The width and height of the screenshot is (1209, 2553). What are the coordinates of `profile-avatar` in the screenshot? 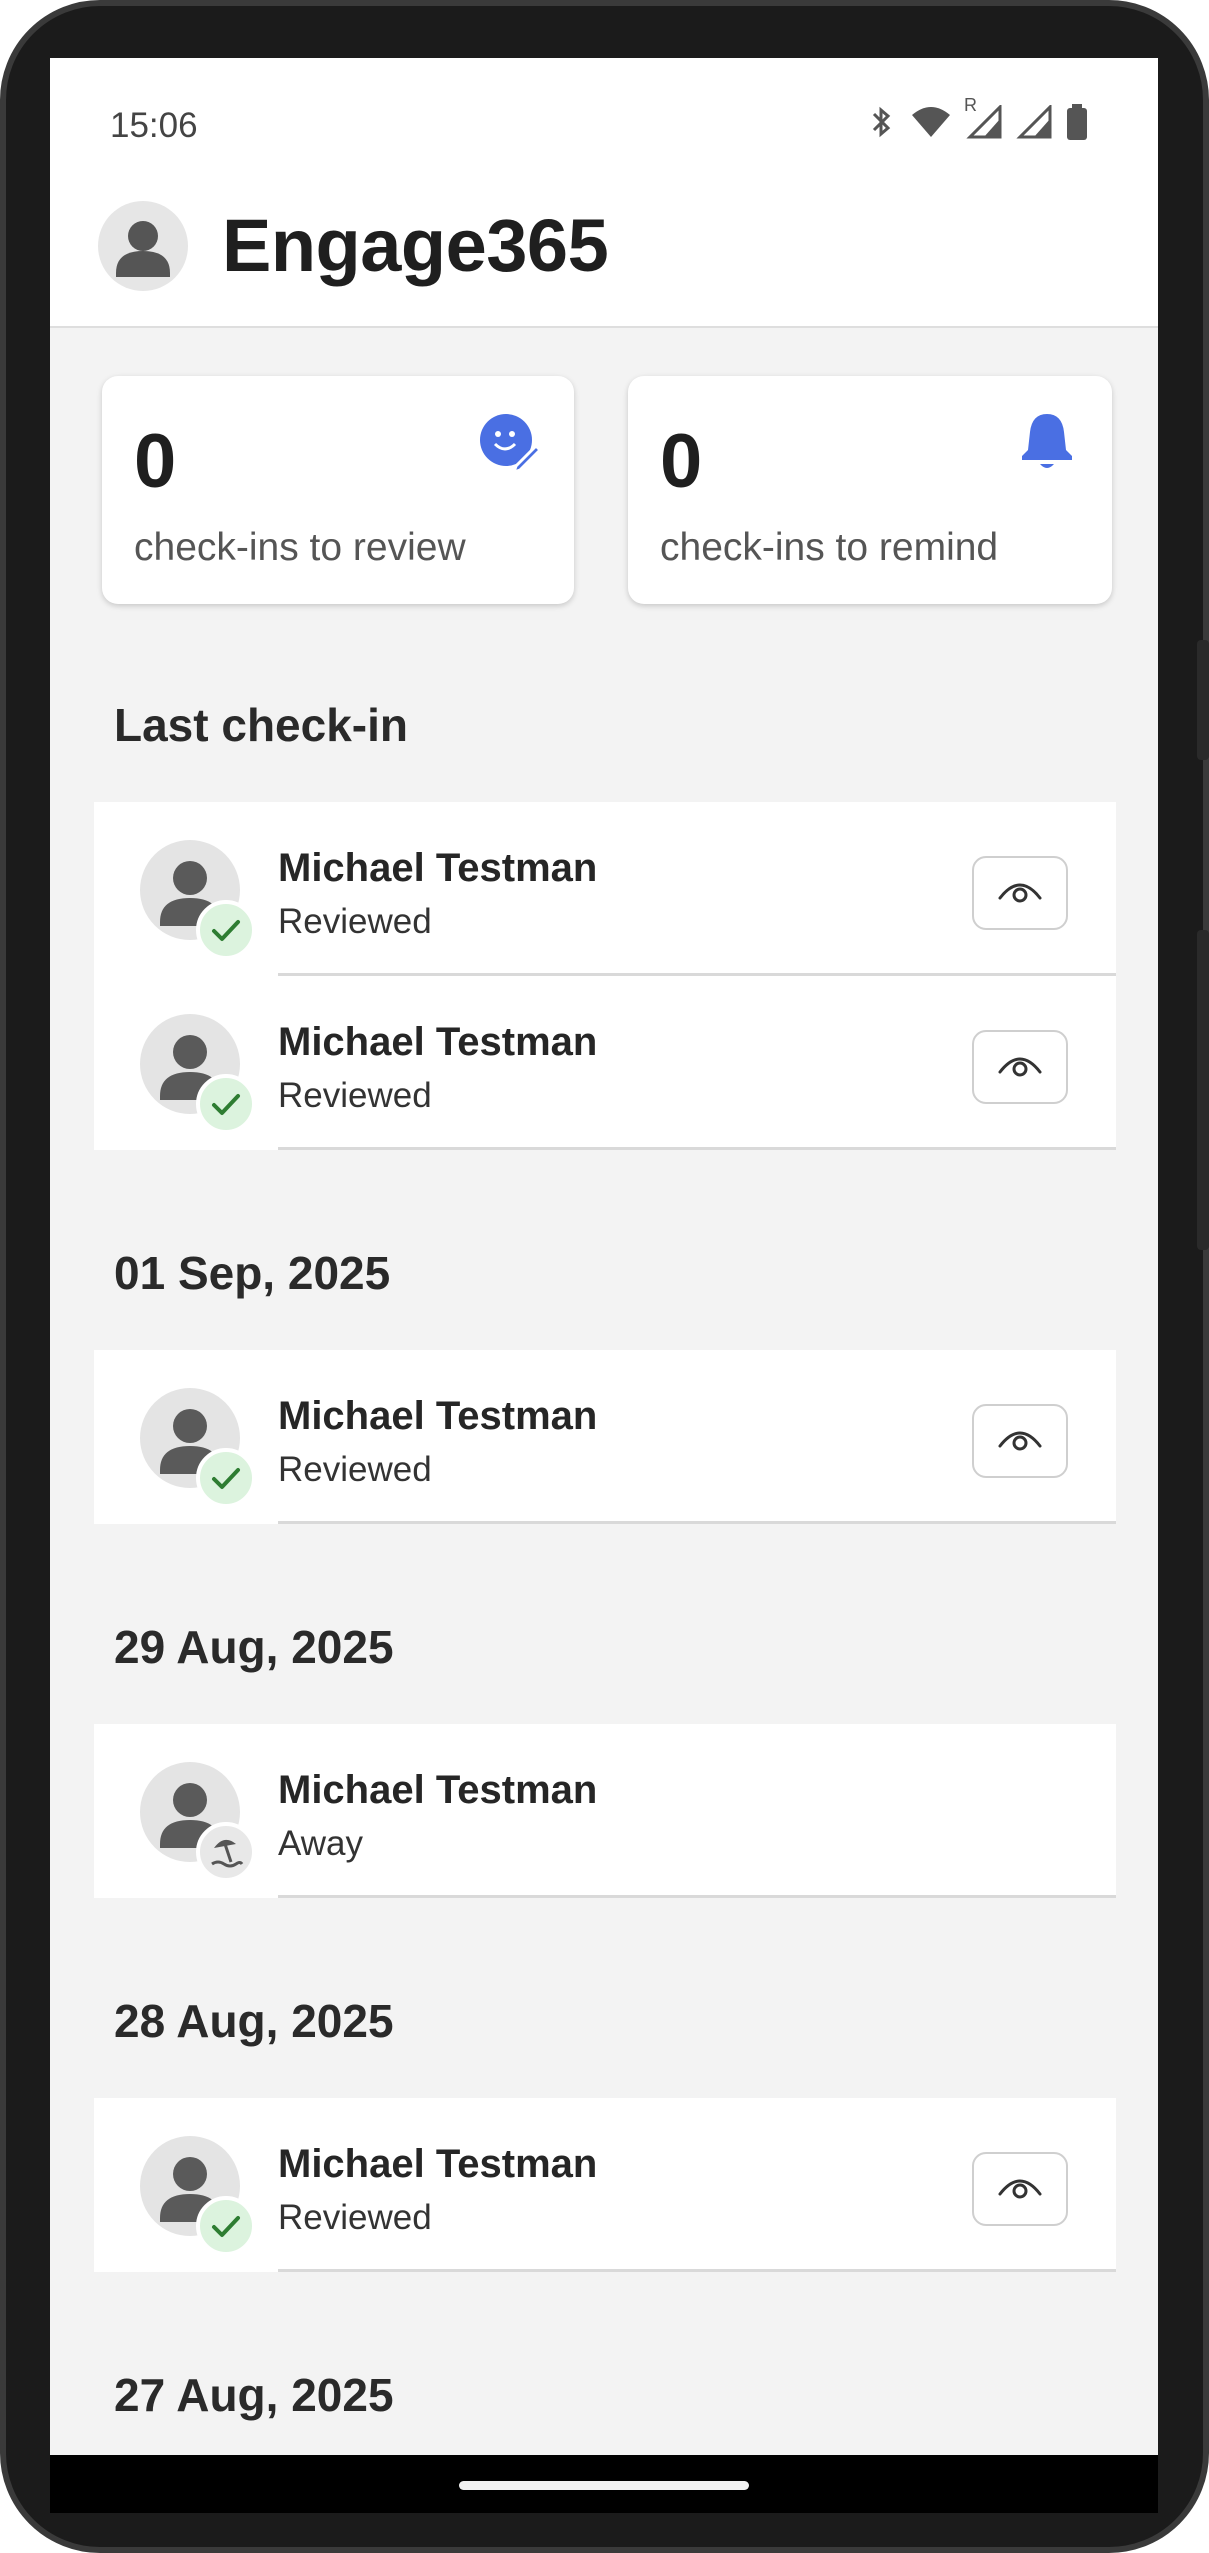 It's located at (143, 246).